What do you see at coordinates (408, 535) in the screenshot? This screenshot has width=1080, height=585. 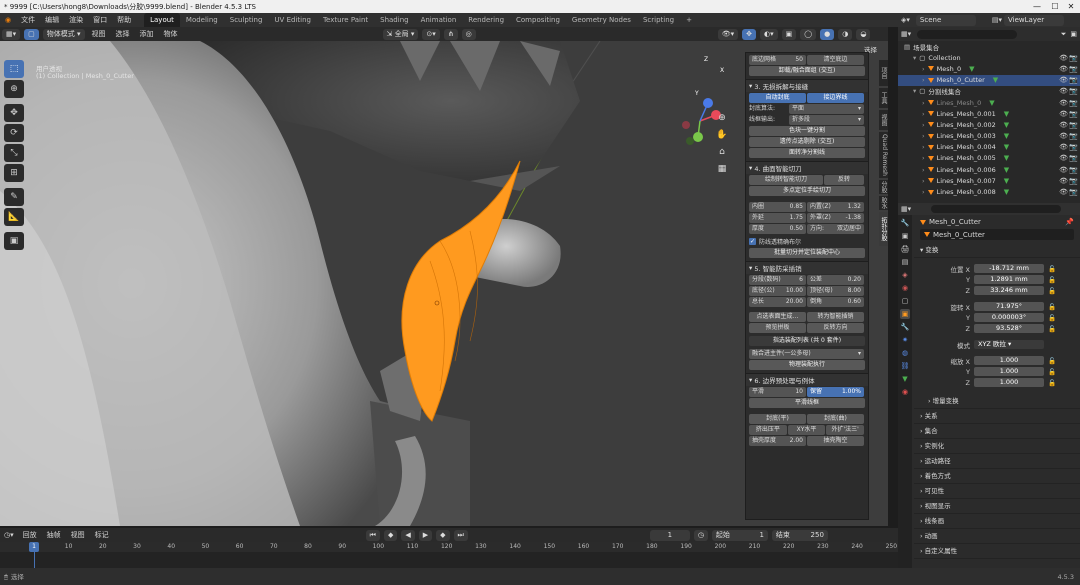 I see `play-reverse-icon: ◀` at bounding box center [408, 535].